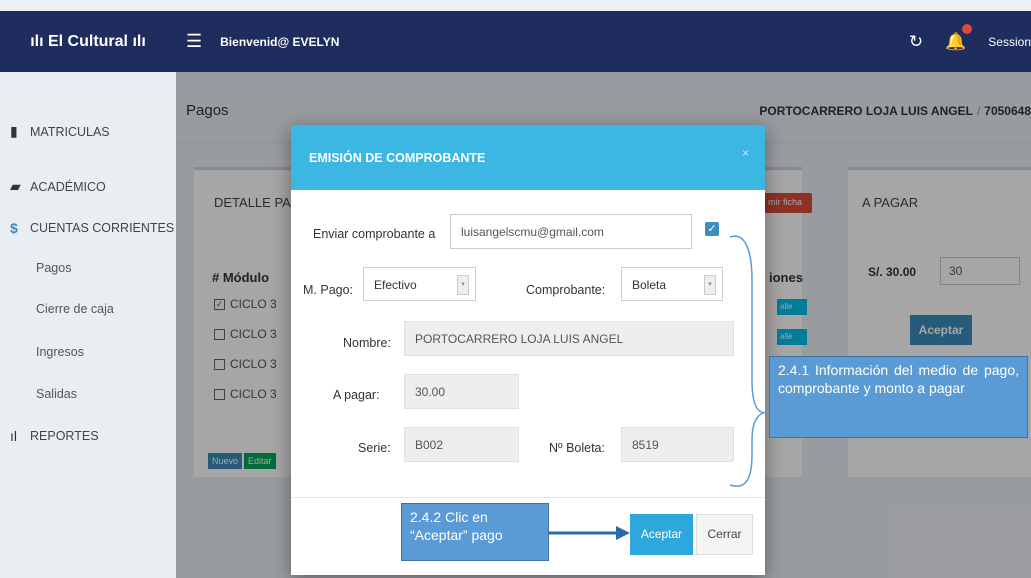 This screenshot has height=578, width=1031. What do you see at coordinates (749, 361) in the screenshot?
I see `bracket-line` at bounding box center [749, 361].